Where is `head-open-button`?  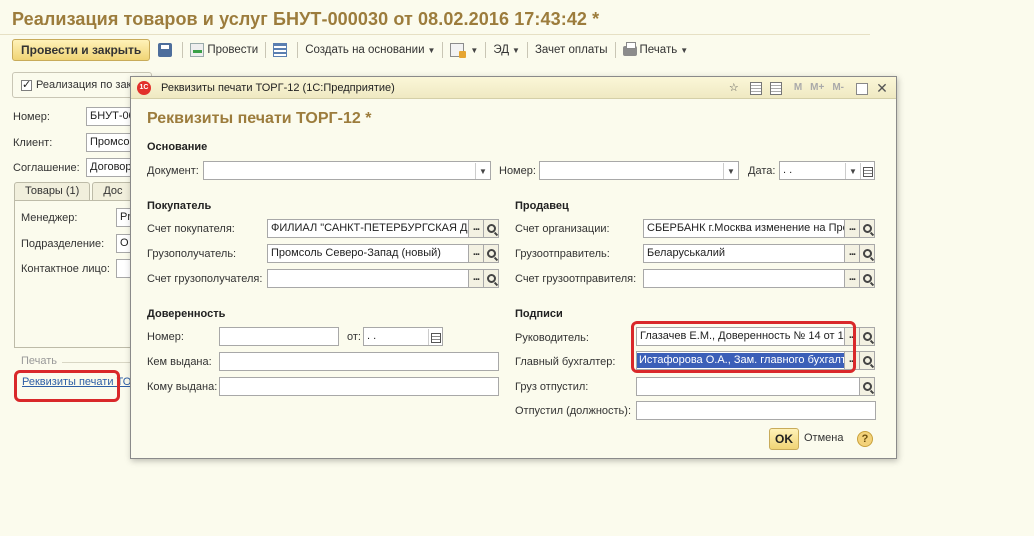
head-open-button is located at coordinates (867, 336).